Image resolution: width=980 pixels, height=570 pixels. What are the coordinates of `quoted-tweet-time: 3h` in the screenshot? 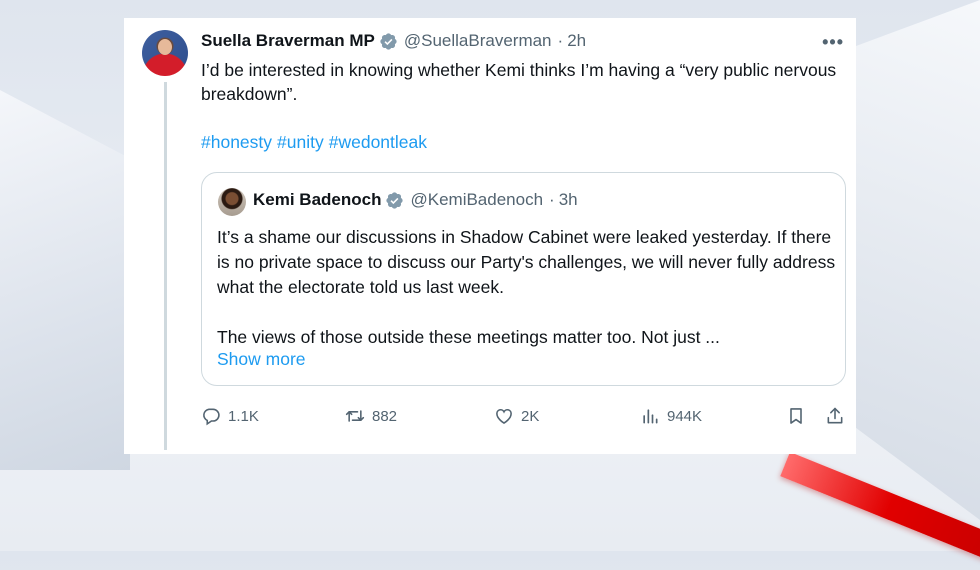 It's located at (568, 200).